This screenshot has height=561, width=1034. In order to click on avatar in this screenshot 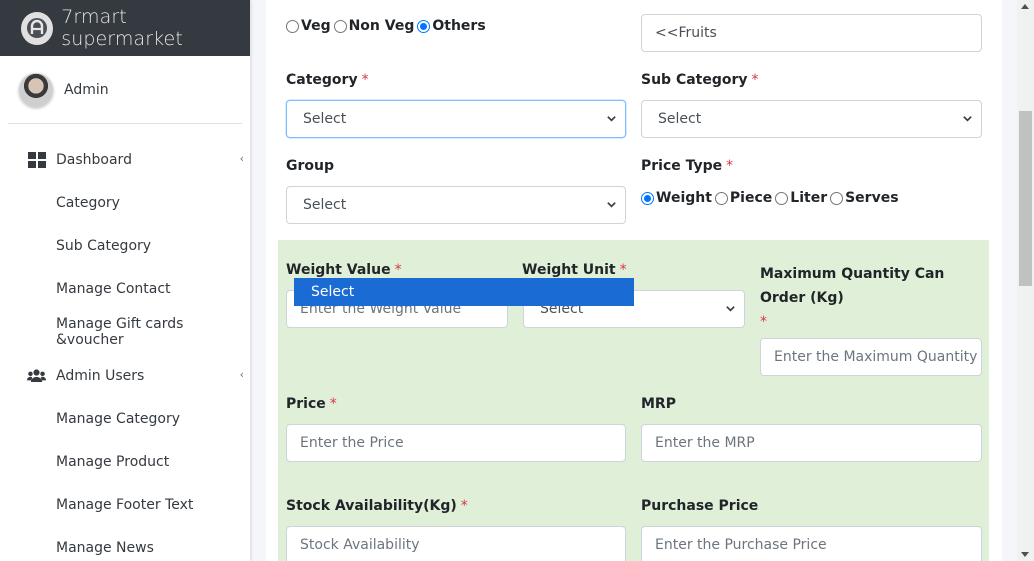, I will do `click(36, 89)`.